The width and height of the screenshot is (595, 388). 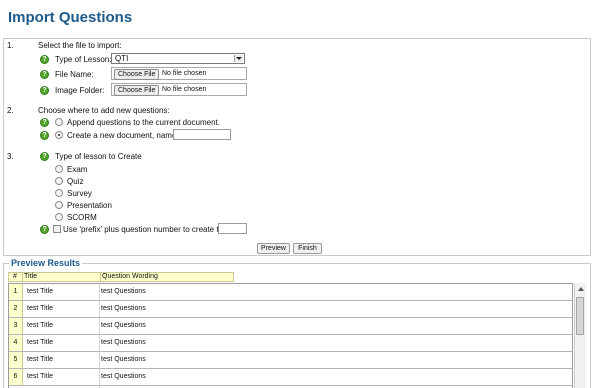 What do you see at coordinates (184, 89) in the screenshot?
I see `image-folder-status: No file chosen` at bounding box center [184, 89].